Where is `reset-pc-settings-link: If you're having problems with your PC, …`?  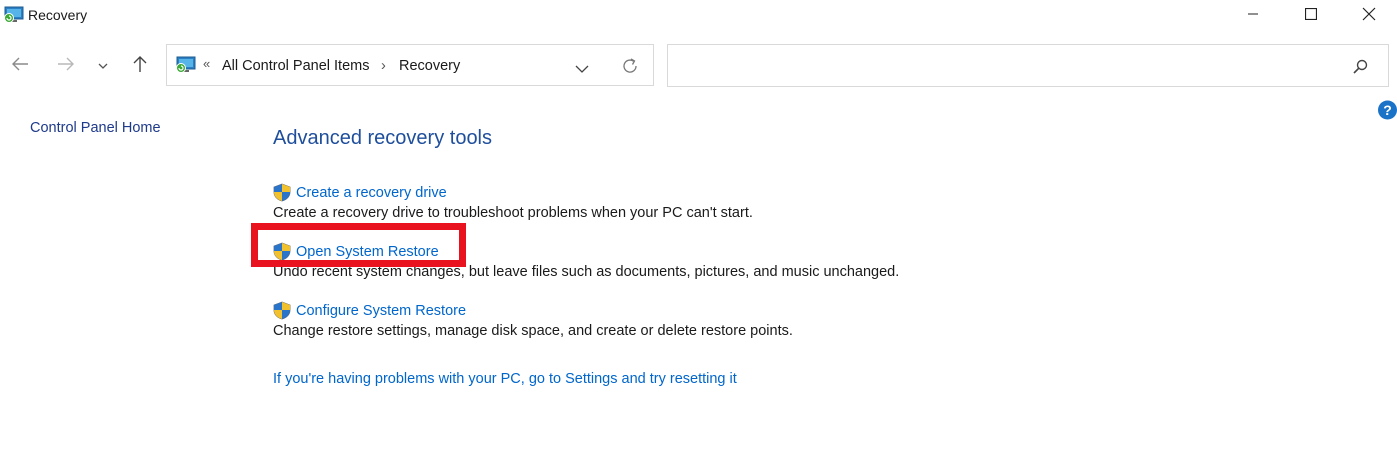
reset-pc-settings-link: If you're having problems with your PC, … is located at coordinates (505, 379).